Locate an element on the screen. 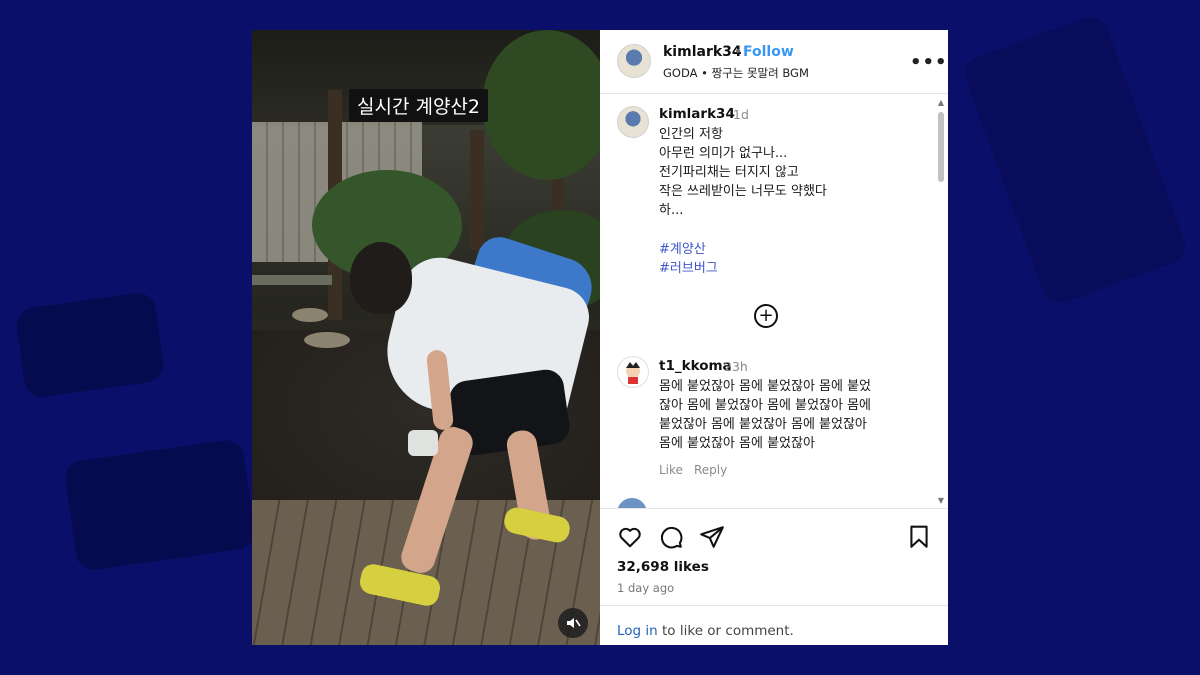 The height and width of the screenshot is (675, 1200). caption-line: 작은 쓰레받이는 너무도 약했다 is located at coordinates (743, 191).